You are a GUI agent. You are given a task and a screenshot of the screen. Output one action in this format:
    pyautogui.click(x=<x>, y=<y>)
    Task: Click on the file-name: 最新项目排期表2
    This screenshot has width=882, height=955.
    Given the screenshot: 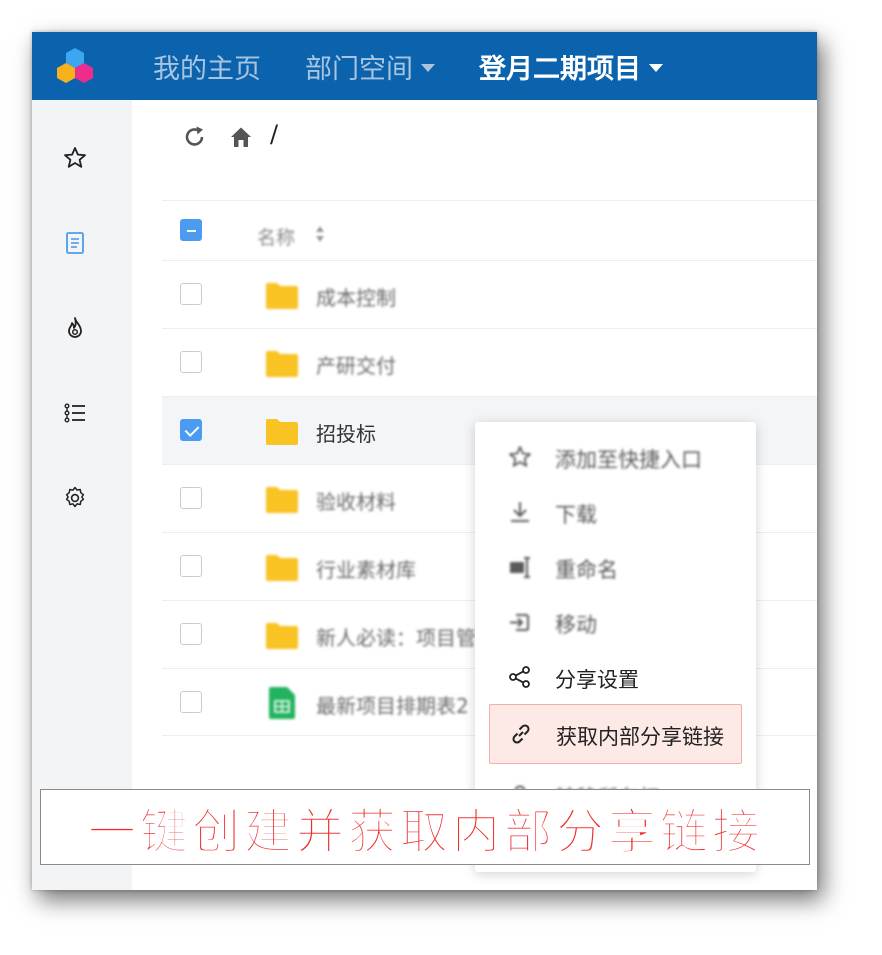 What is the action you would take?
    pyautogui.click(x=392, y=704)
    